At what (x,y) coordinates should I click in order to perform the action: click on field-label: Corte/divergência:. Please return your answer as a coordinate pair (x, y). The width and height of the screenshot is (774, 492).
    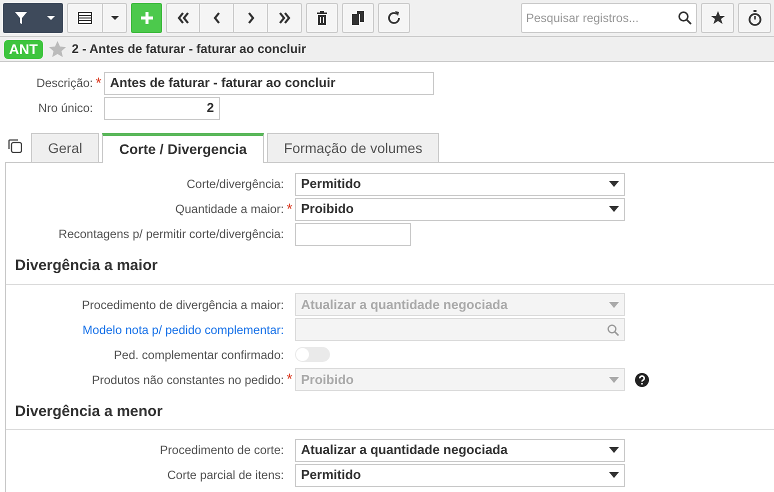
    Looking at the image, I should click on (235, 184).